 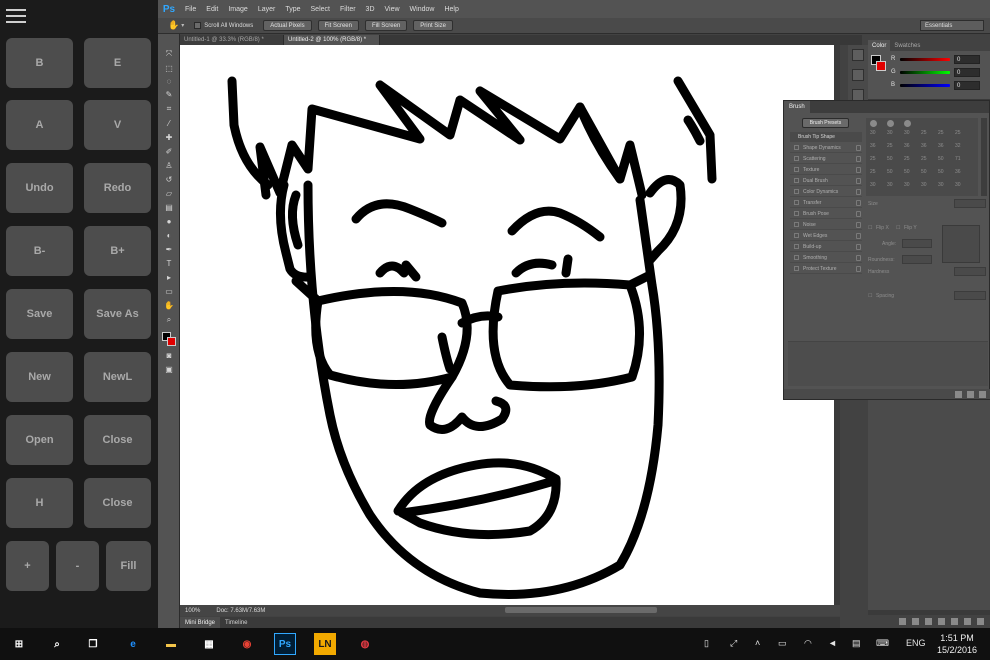 What do you see at coordinates (169, 235) in the screenshot?
I see `dodge-tool-icon: ◐` at bounding box center [169, 235].